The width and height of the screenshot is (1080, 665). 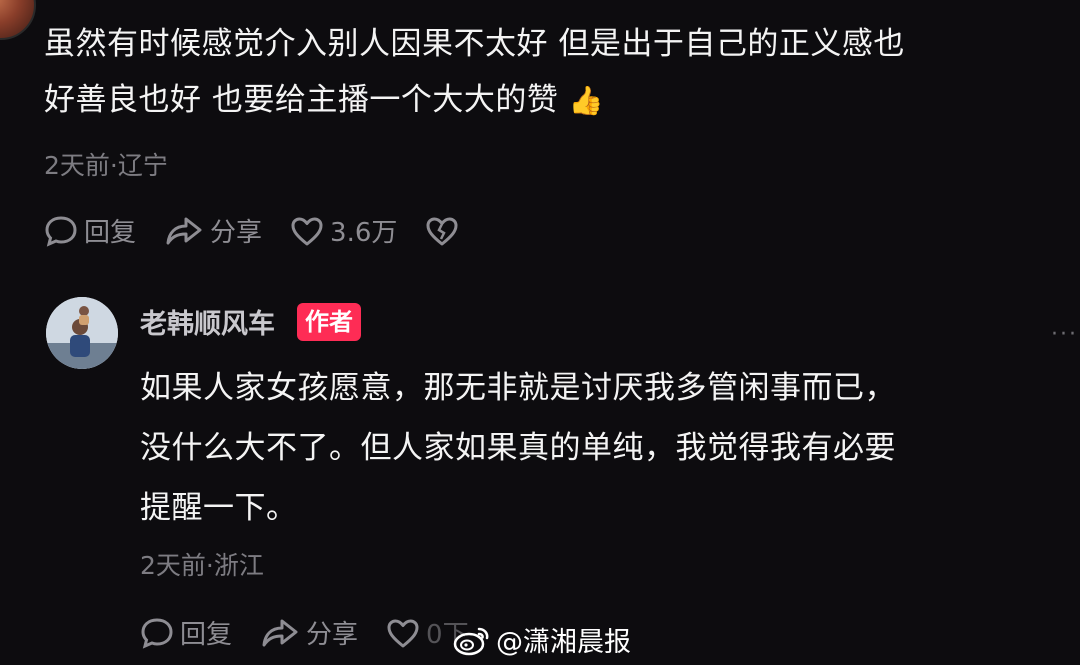 What do you see at coordinates (563, 642) in the screenshot?
I see `watermark-text: @潇湘晨报` at bounding box center [563, 642].